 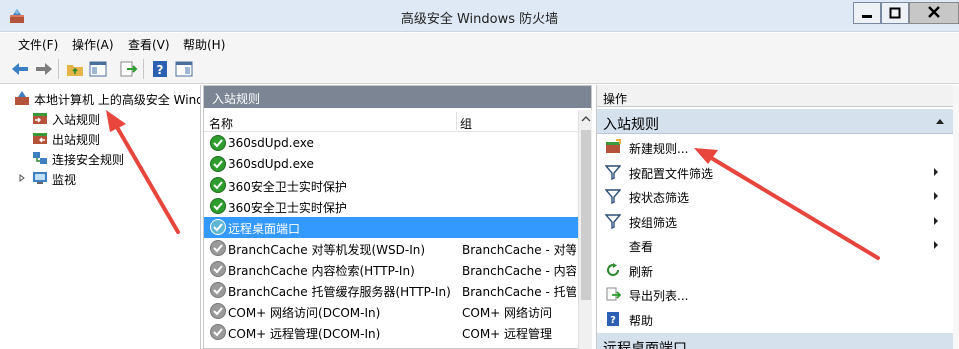 What do you see at coordinates (507, 334) in the screenshot?
I see `rule-group: COM+ 远程管理` at bounding box center [507, 334].